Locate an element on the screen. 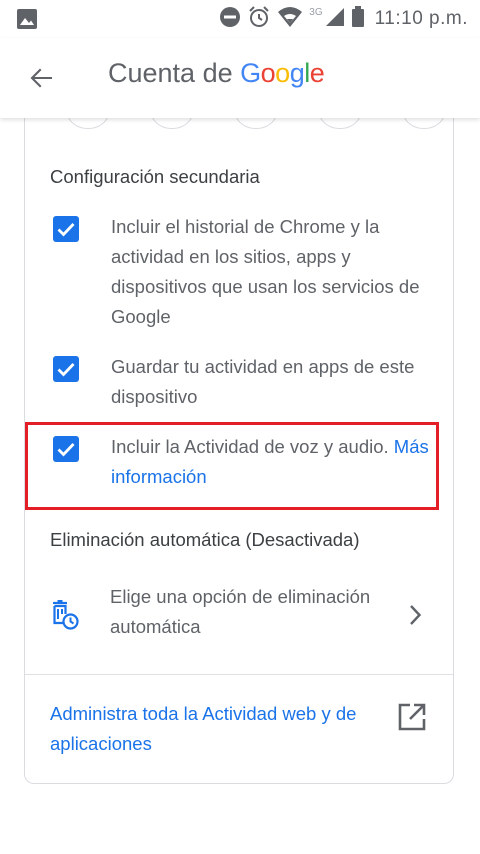  app-activity-checkbox is located at coordinates (66, 369).